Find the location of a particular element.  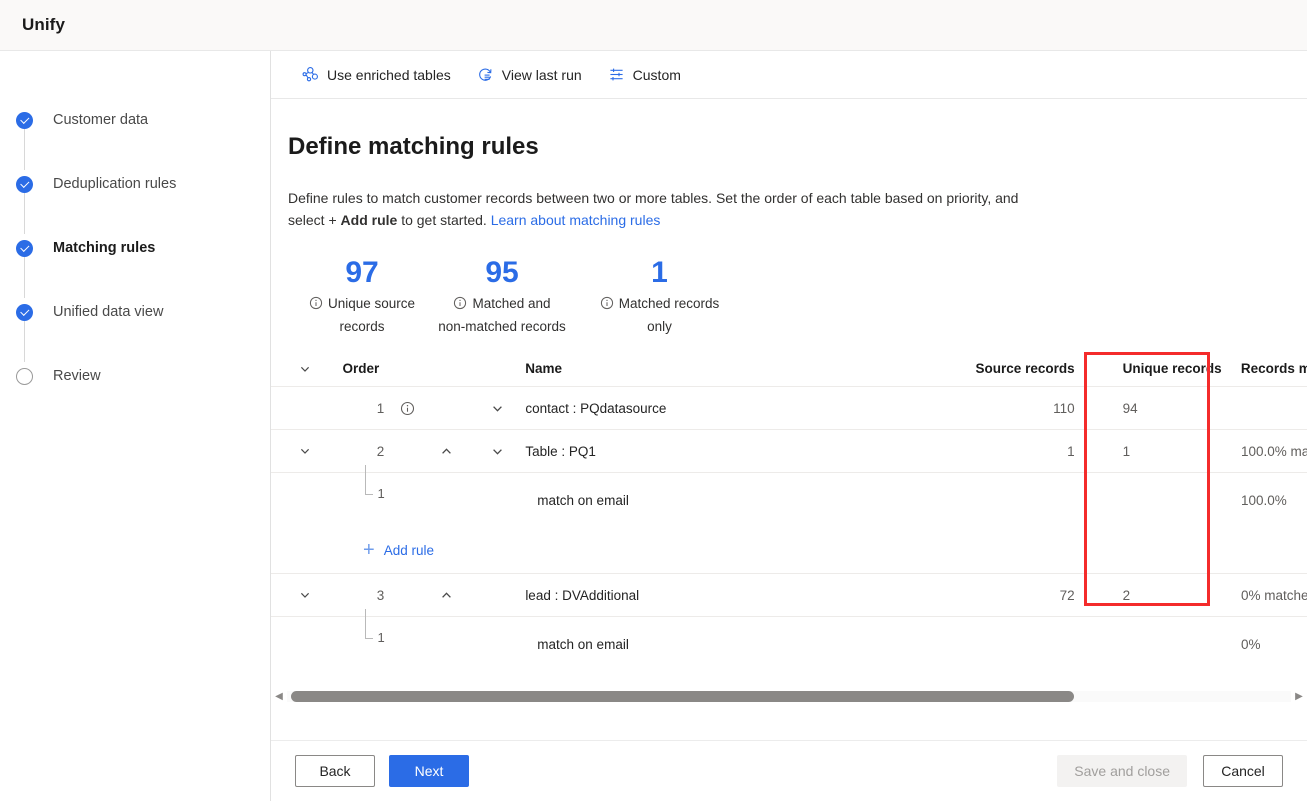

sidebar-item-deduplication-rules: Deduplication rules is located at coordinates (135, 184).